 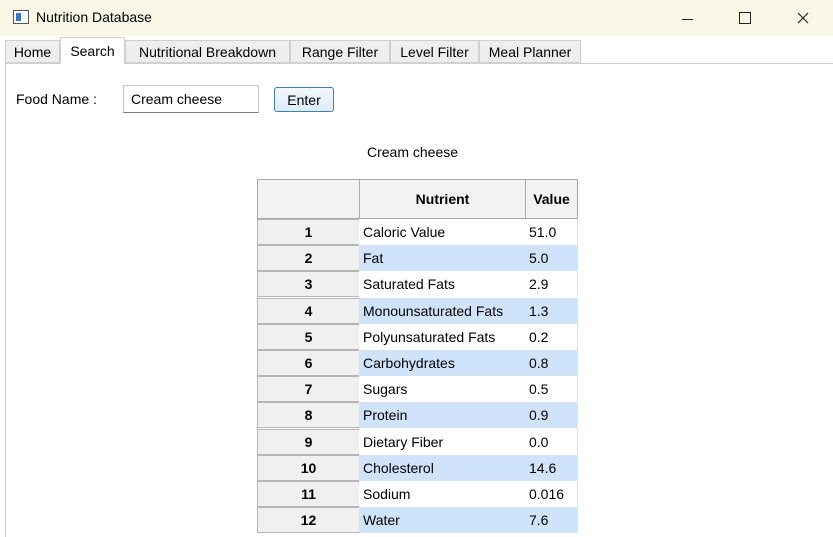 What do you see at coordinates (551, 310) in the screenshot?
I see `cell-value: 1.3` at bounding box center [551, 310].